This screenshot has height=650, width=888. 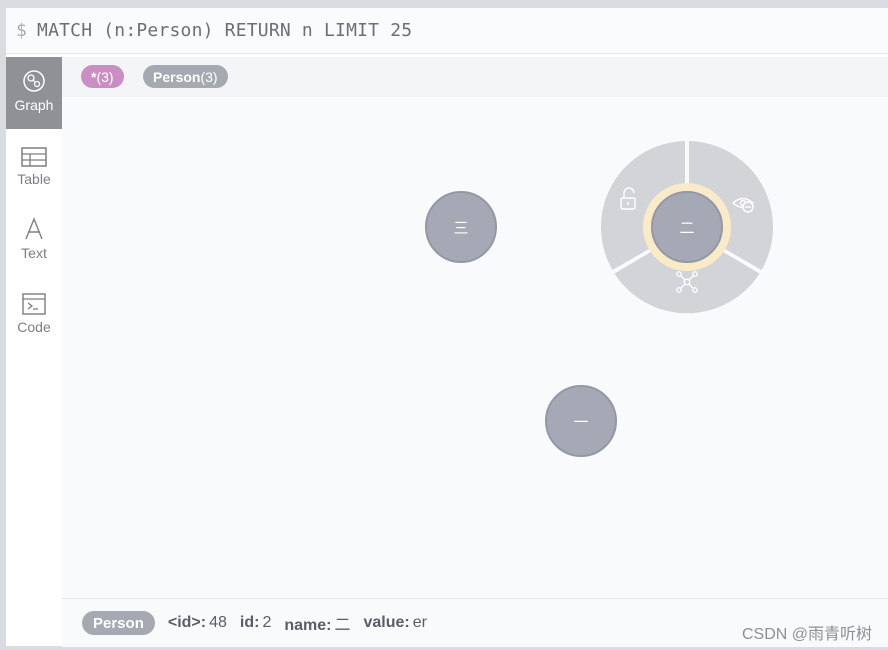 I want to click on node-caption: 二, so click(x=686, y=228).